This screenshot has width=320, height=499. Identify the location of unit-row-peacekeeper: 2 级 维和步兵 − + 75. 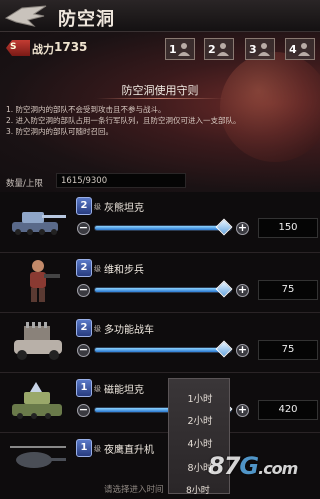
(160, 284).